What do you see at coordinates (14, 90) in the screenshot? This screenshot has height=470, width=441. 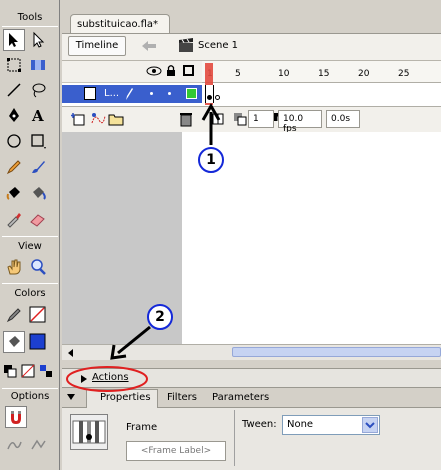 I see `line-icon` at bounding box center [14, 90].